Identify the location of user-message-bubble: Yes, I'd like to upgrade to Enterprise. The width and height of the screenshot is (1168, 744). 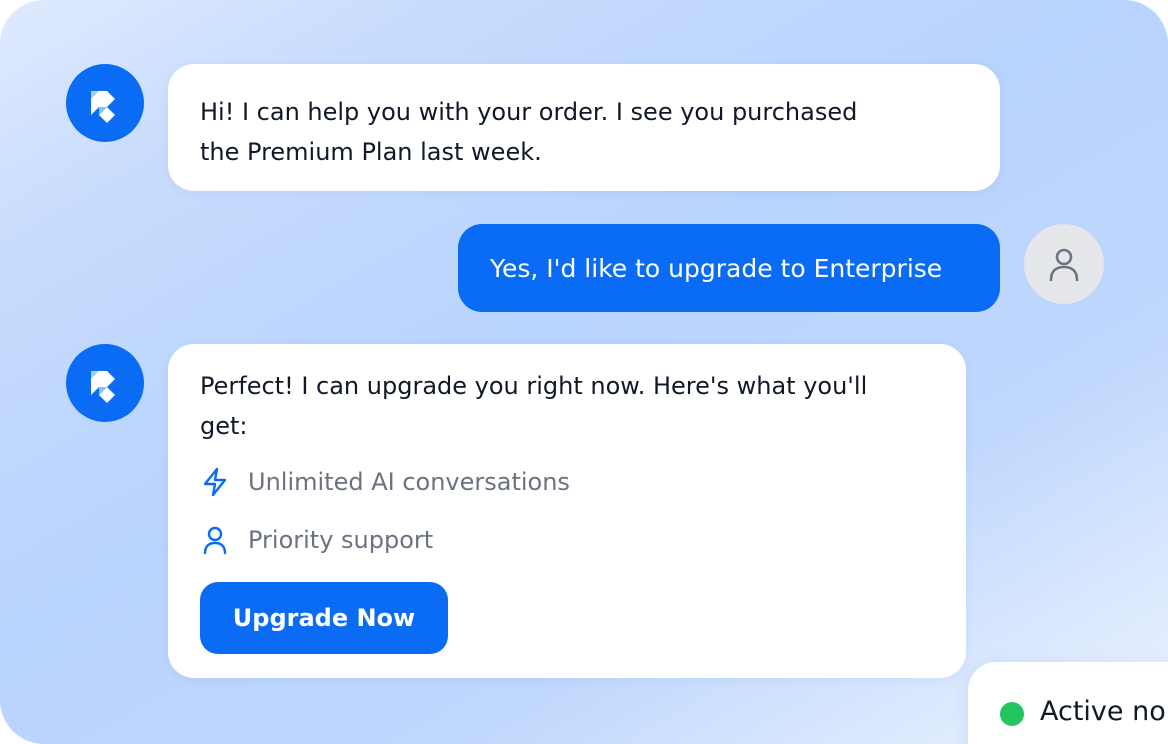
(729, 268).